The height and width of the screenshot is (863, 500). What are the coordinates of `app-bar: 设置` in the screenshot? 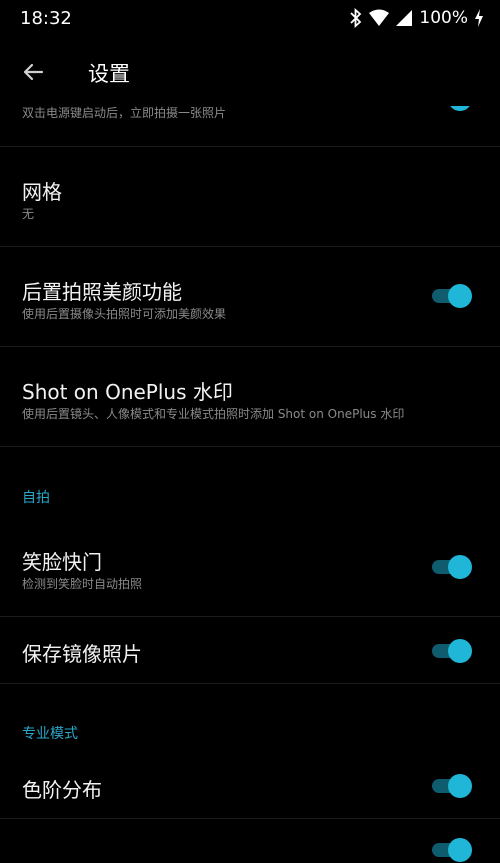 It's located at (250, 72).